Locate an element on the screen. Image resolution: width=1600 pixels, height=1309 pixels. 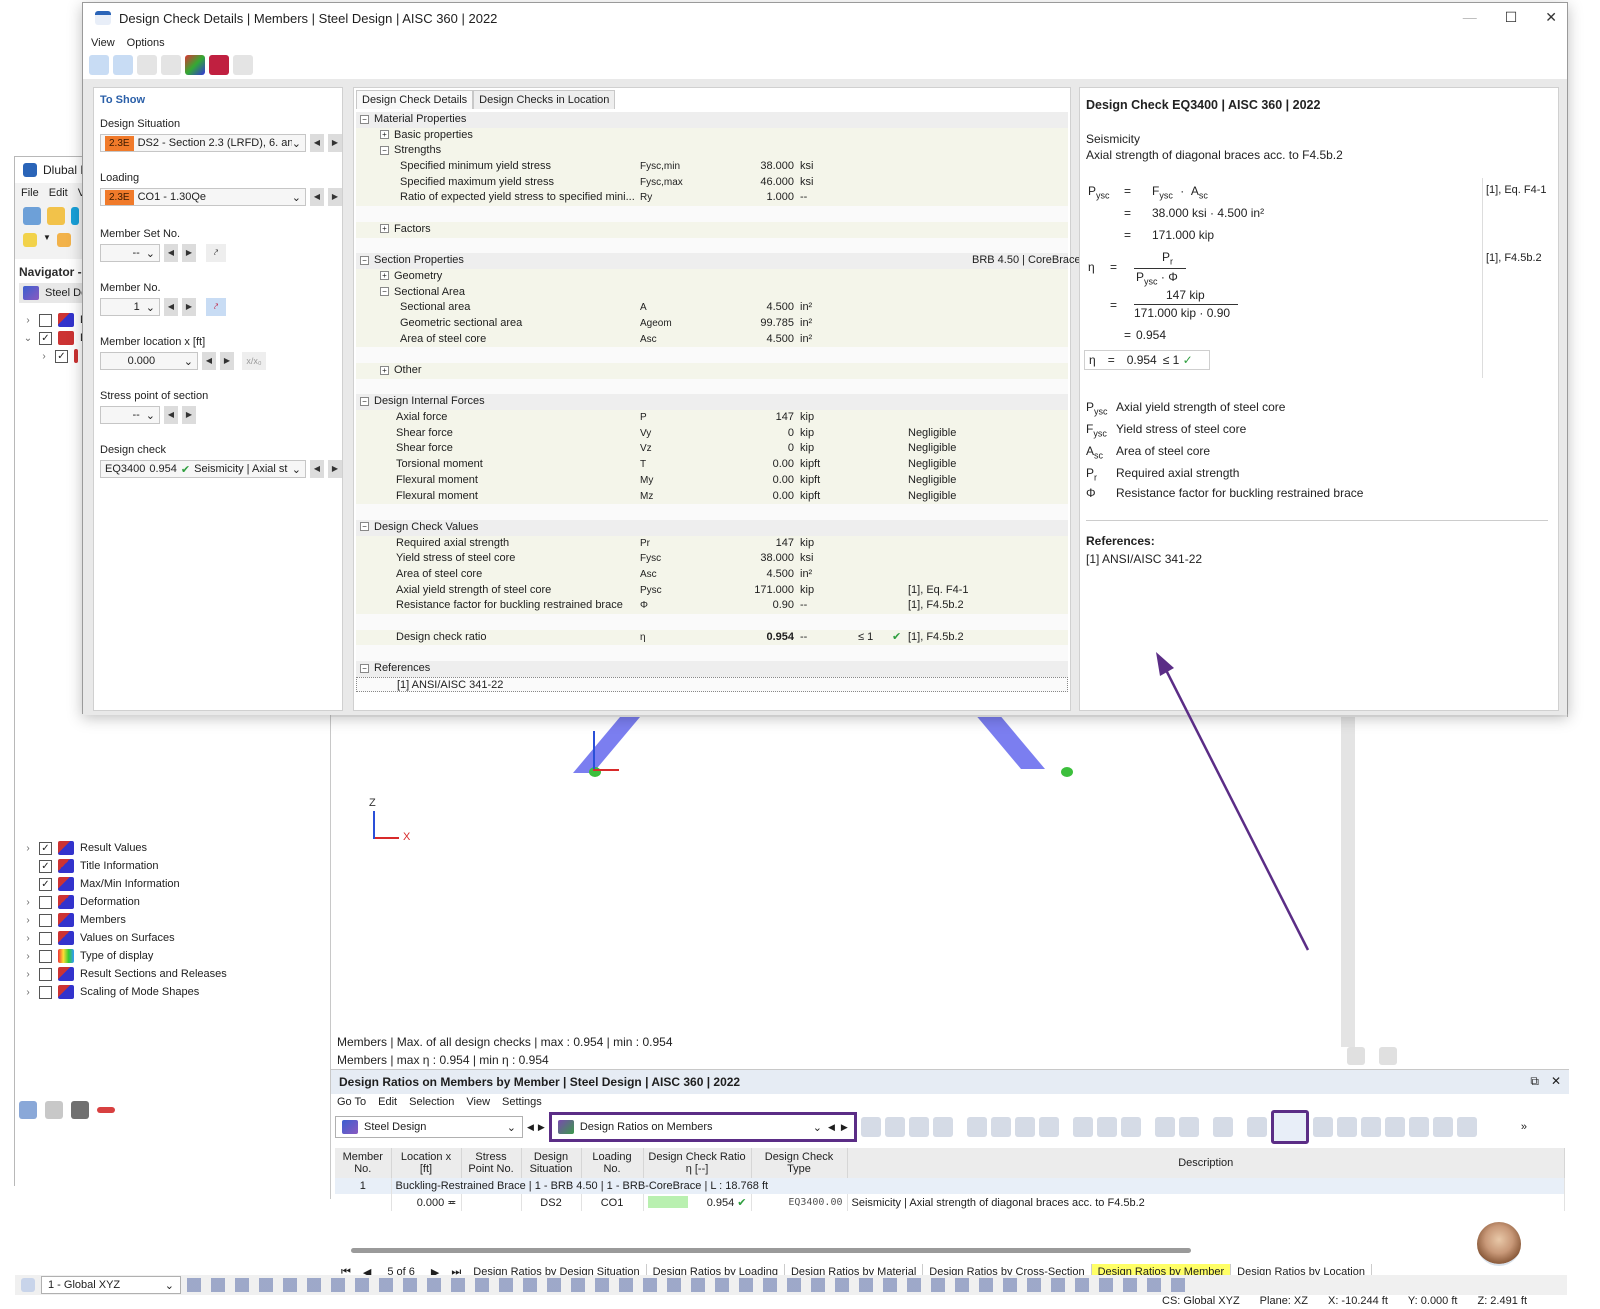
export-icon is located at coordinates (1082, 1127).